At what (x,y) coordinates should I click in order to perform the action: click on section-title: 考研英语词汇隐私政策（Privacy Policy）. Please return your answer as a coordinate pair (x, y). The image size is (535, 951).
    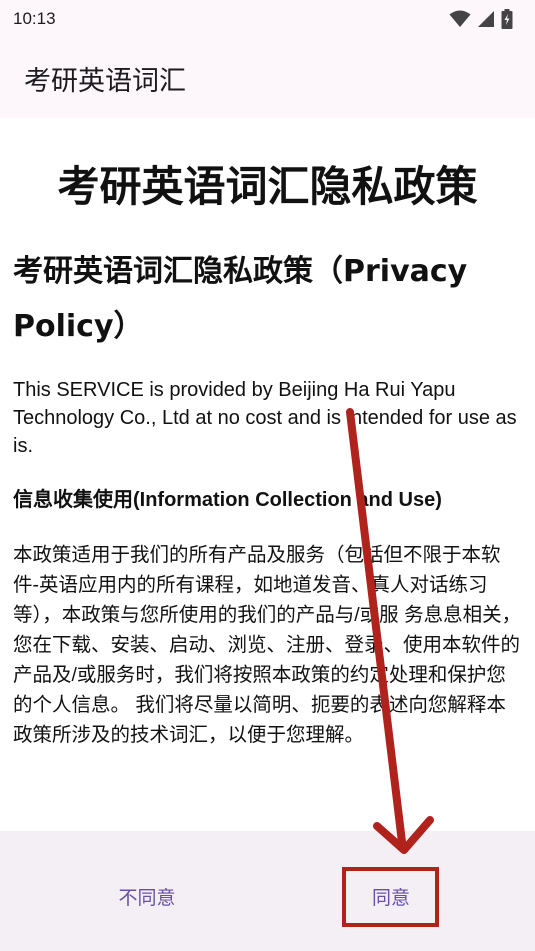
    Looking at the image, I should click on (240, 299).